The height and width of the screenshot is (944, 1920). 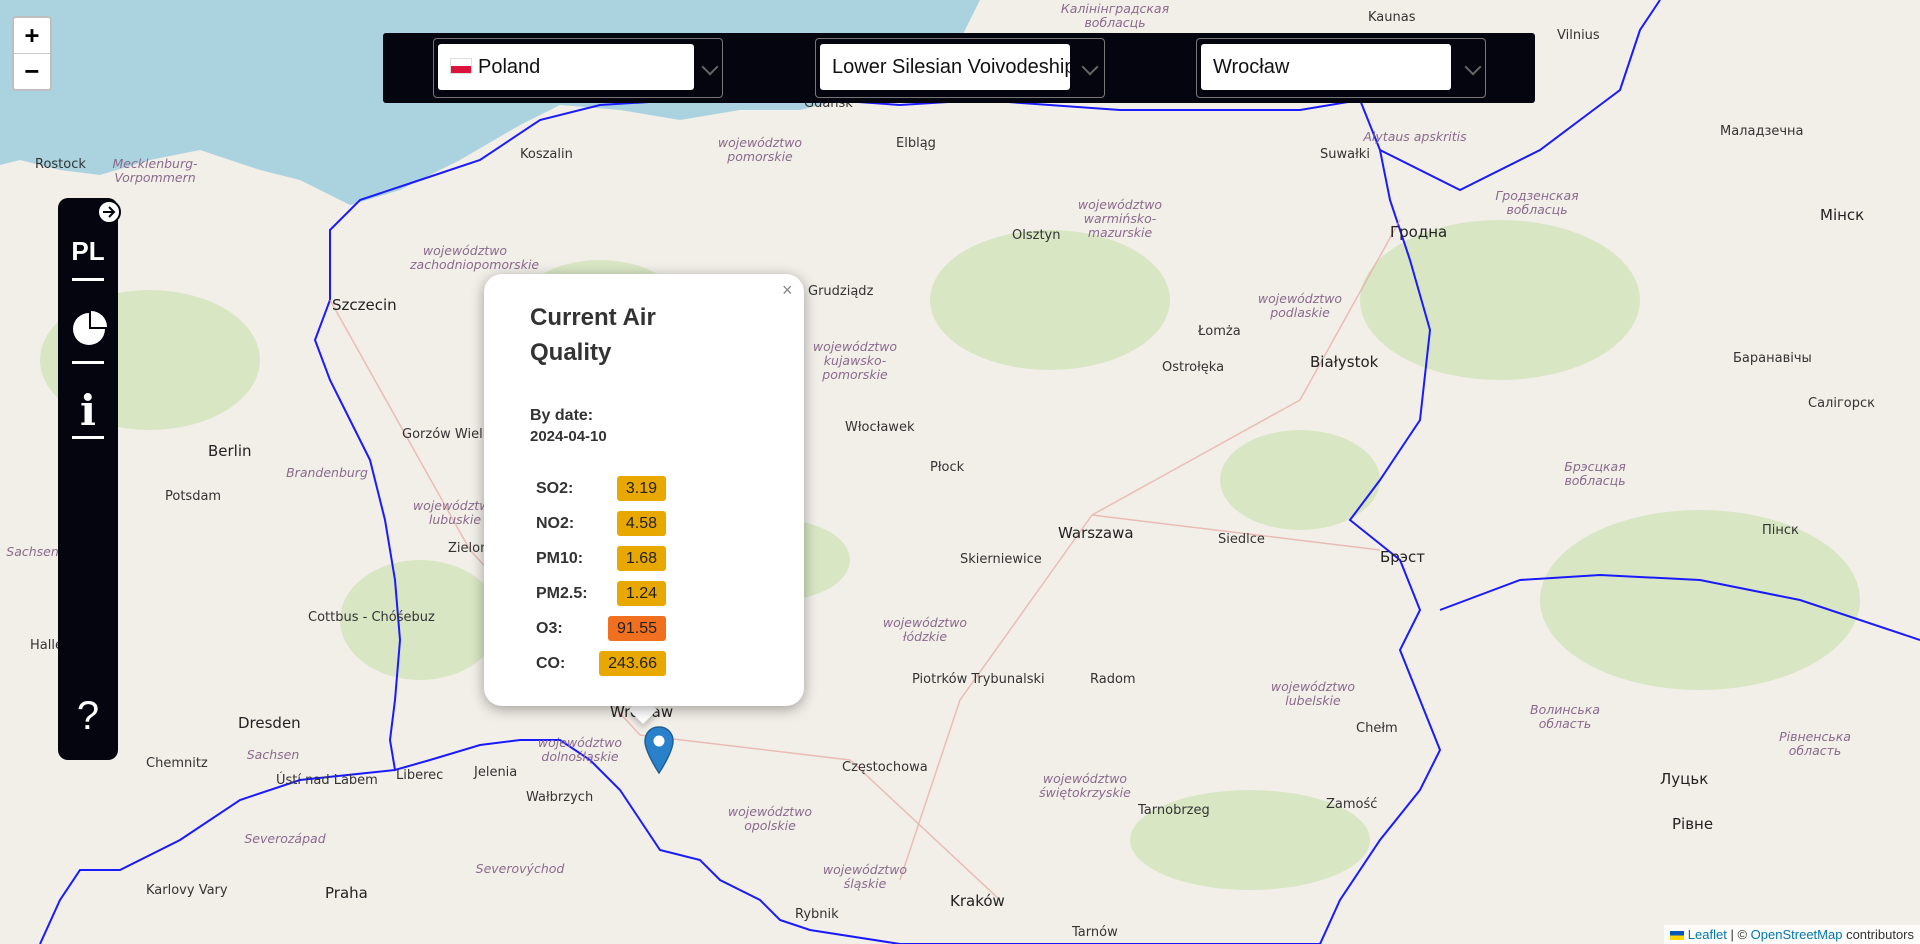 I want to click on map-pin-icon, so click(x=659, y=750).